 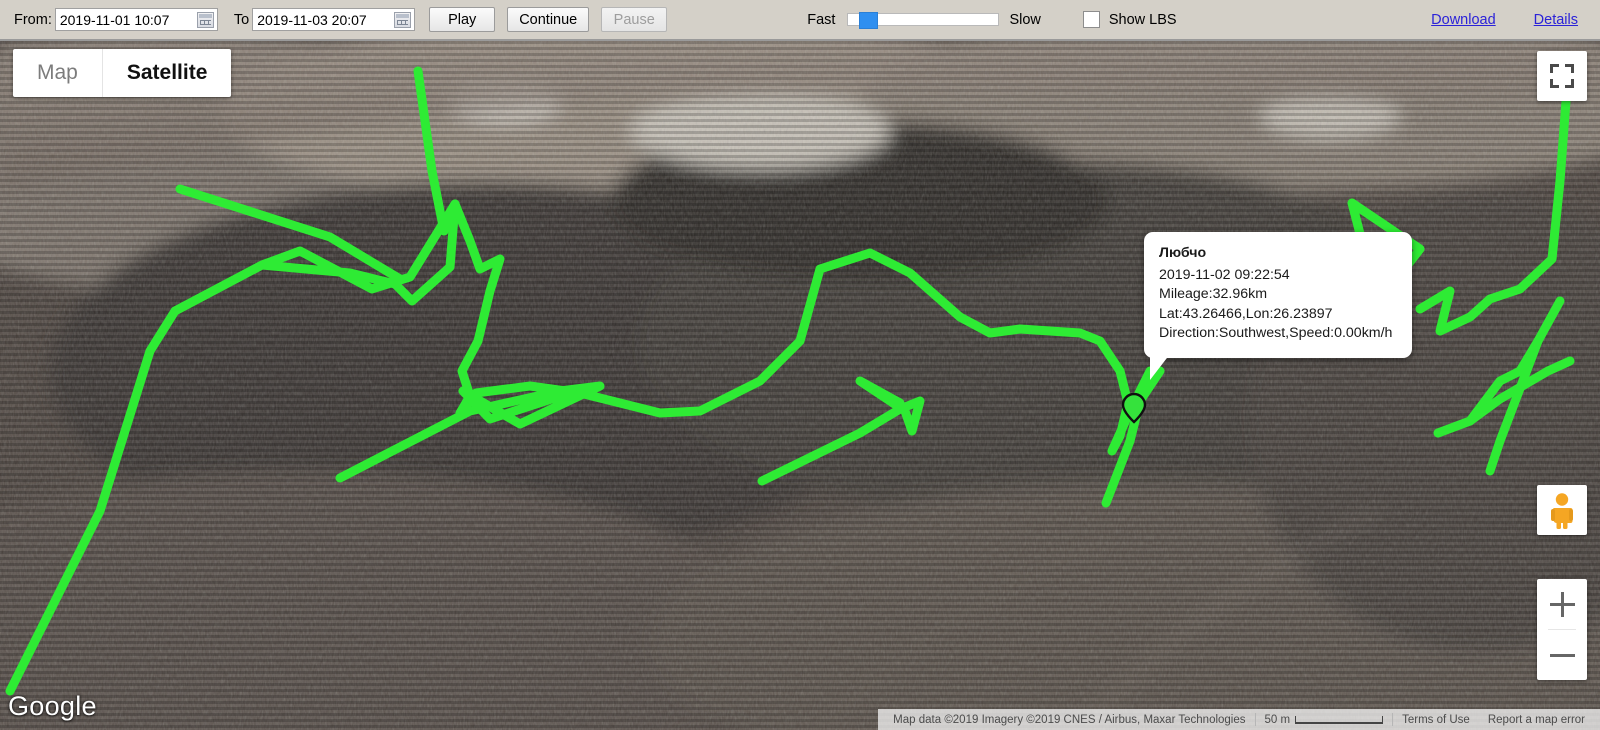 I want to click on minus-icon, so click(x=1562, y=655).